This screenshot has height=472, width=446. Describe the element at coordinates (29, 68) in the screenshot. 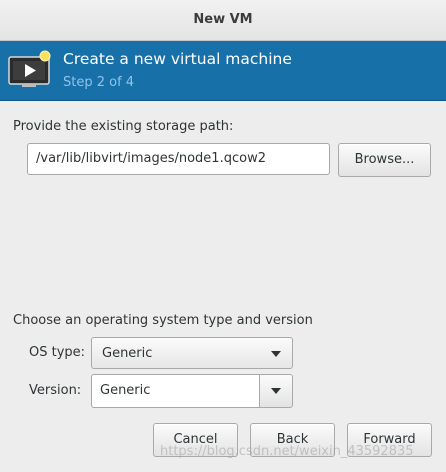

I see `monitor-play-icon` at that location.